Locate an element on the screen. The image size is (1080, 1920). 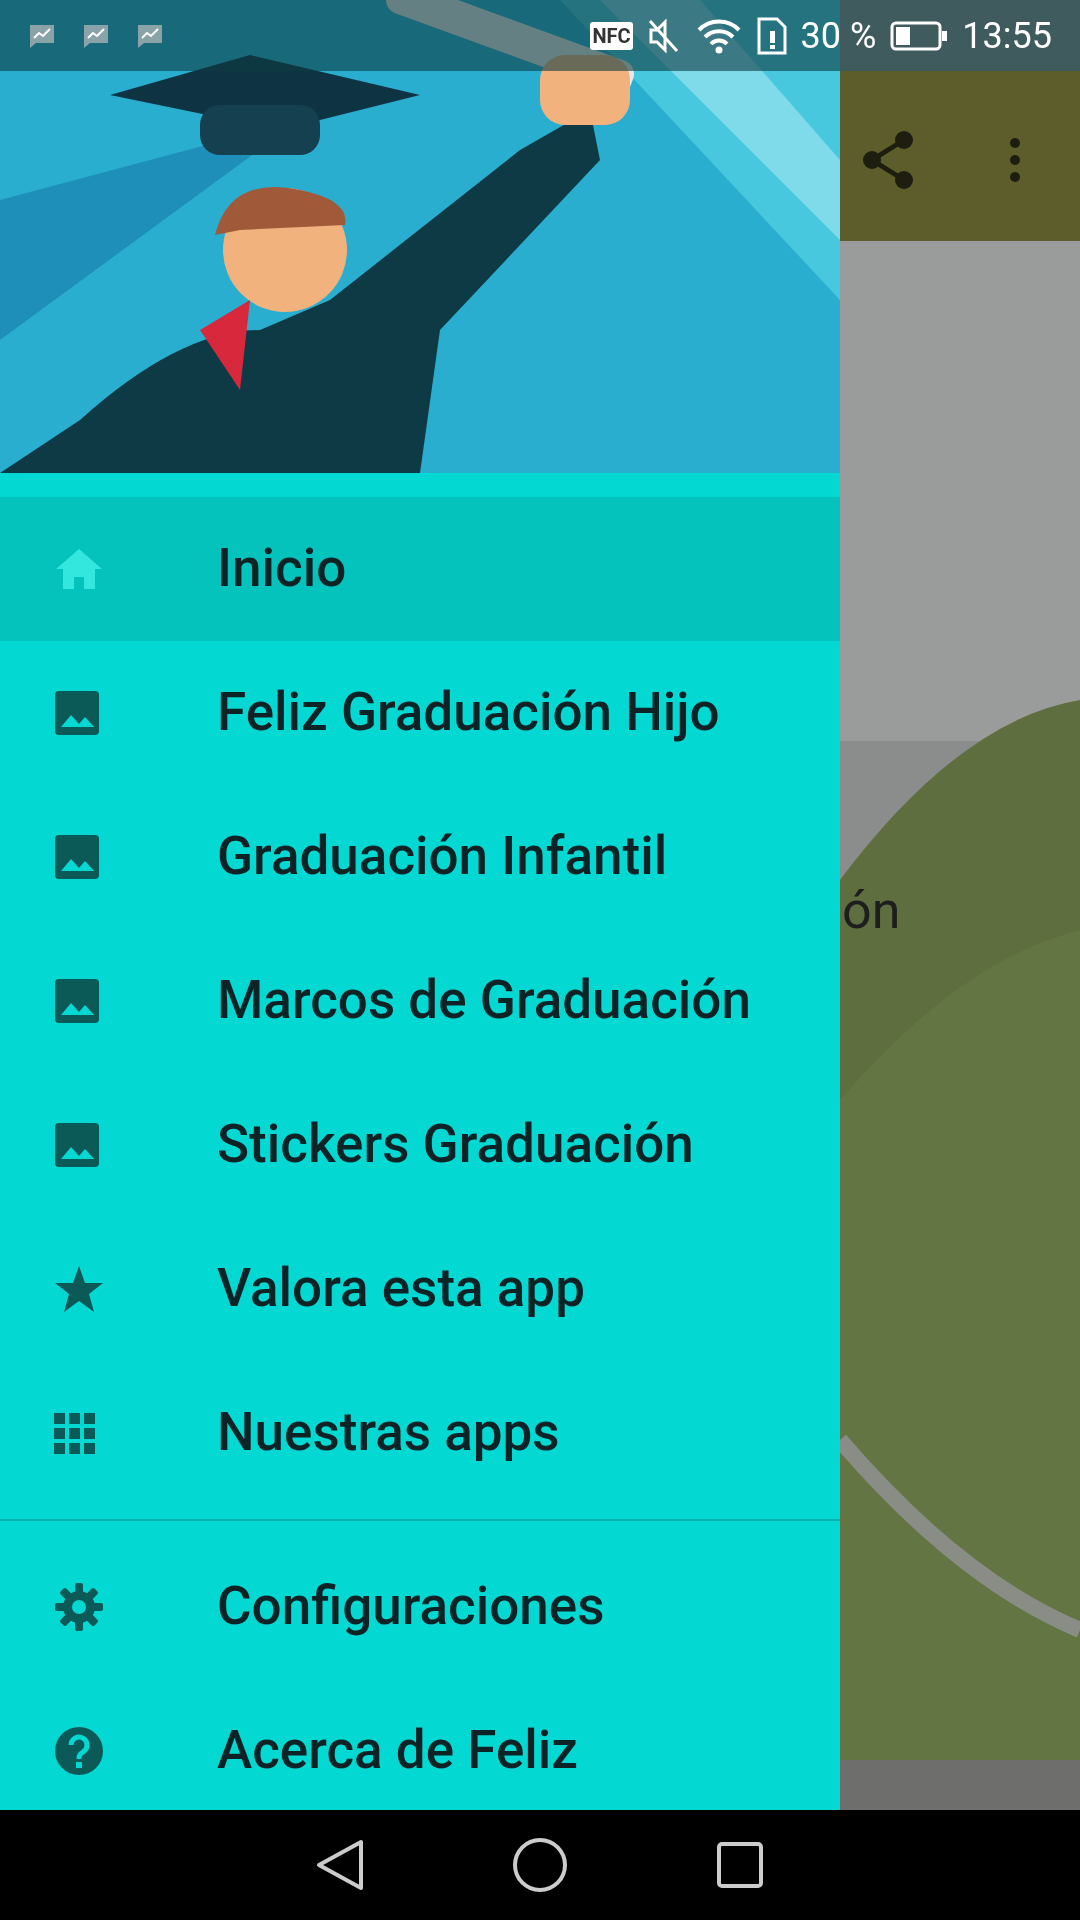
apps-grid-icon is located at coordinates (74, 1433).